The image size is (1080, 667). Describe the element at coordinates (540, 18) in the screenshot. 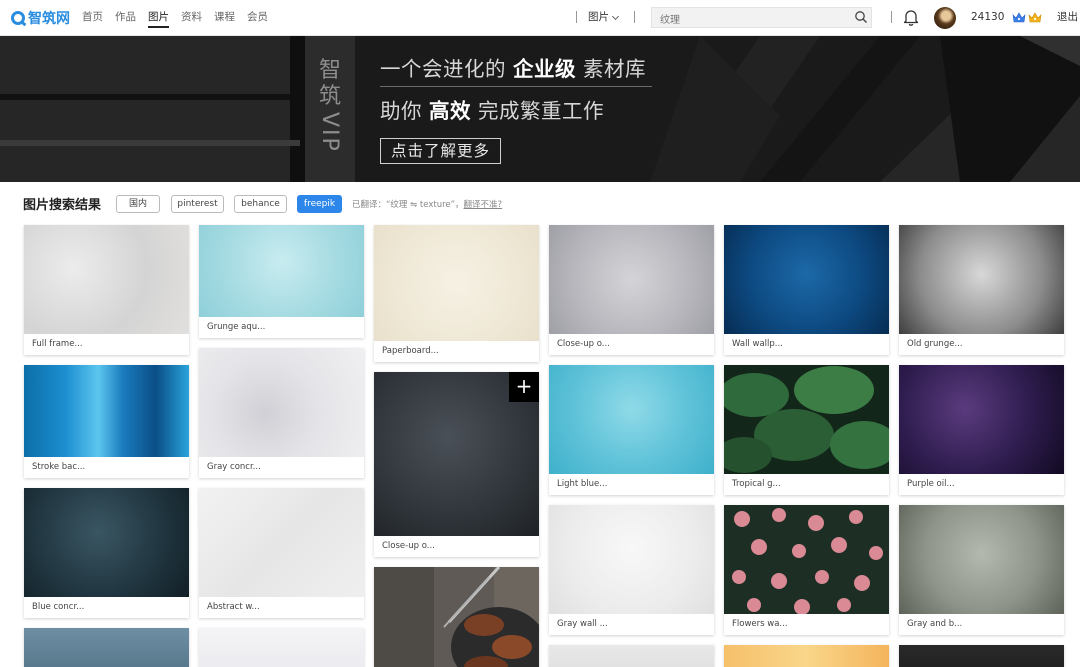

I see `top-navigation-bar: 智筑网 首页 作品 图片 资料 课程 会员 图片 24130 退出` at that location.